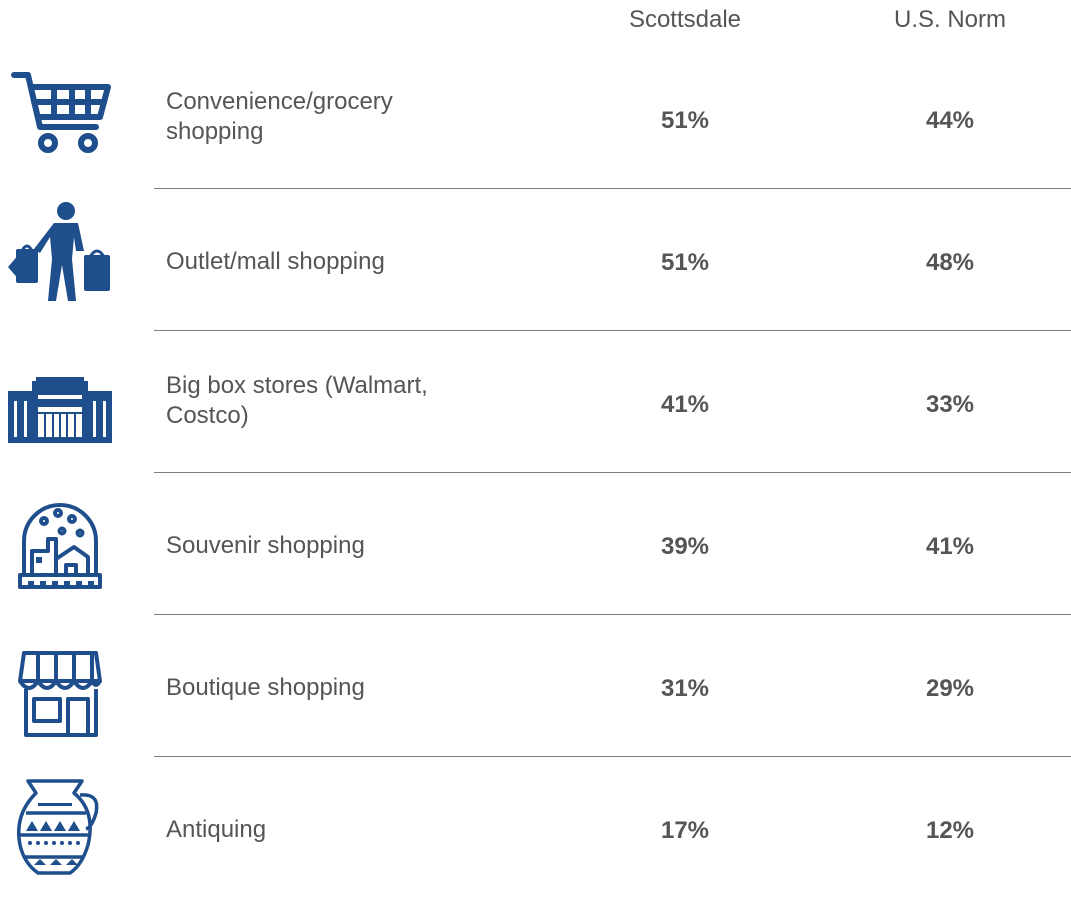 The height and width of the screenshot is (899, 1071). Describe the element at coordinates (60, 403) in the screenshot. I see `big-box-store-icon` at that location.